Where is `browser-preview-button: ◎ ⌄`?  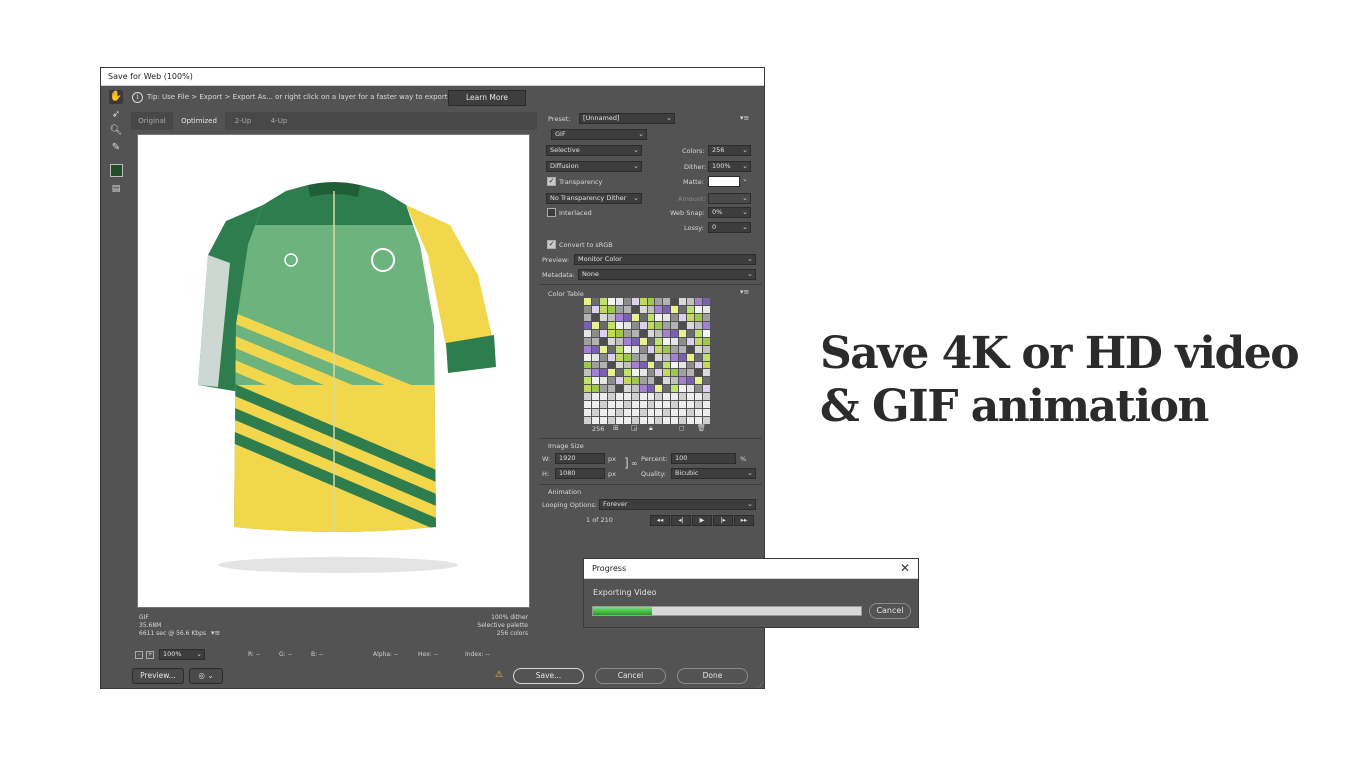
browser-preview-button: ◎ ⌄ is located at coordinates (206, 676).